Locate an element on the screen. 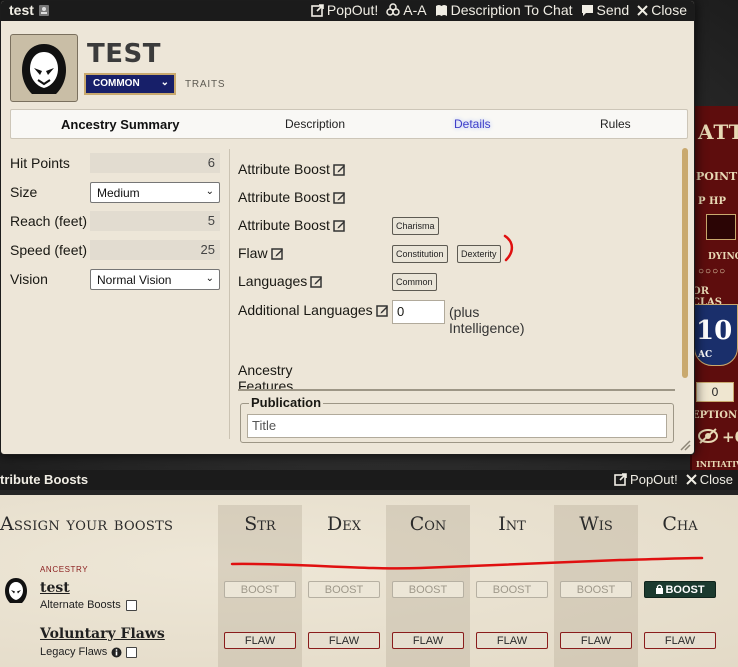 This screenshot has width=738, height=667. info-icon is located at coordinates (116, 652).